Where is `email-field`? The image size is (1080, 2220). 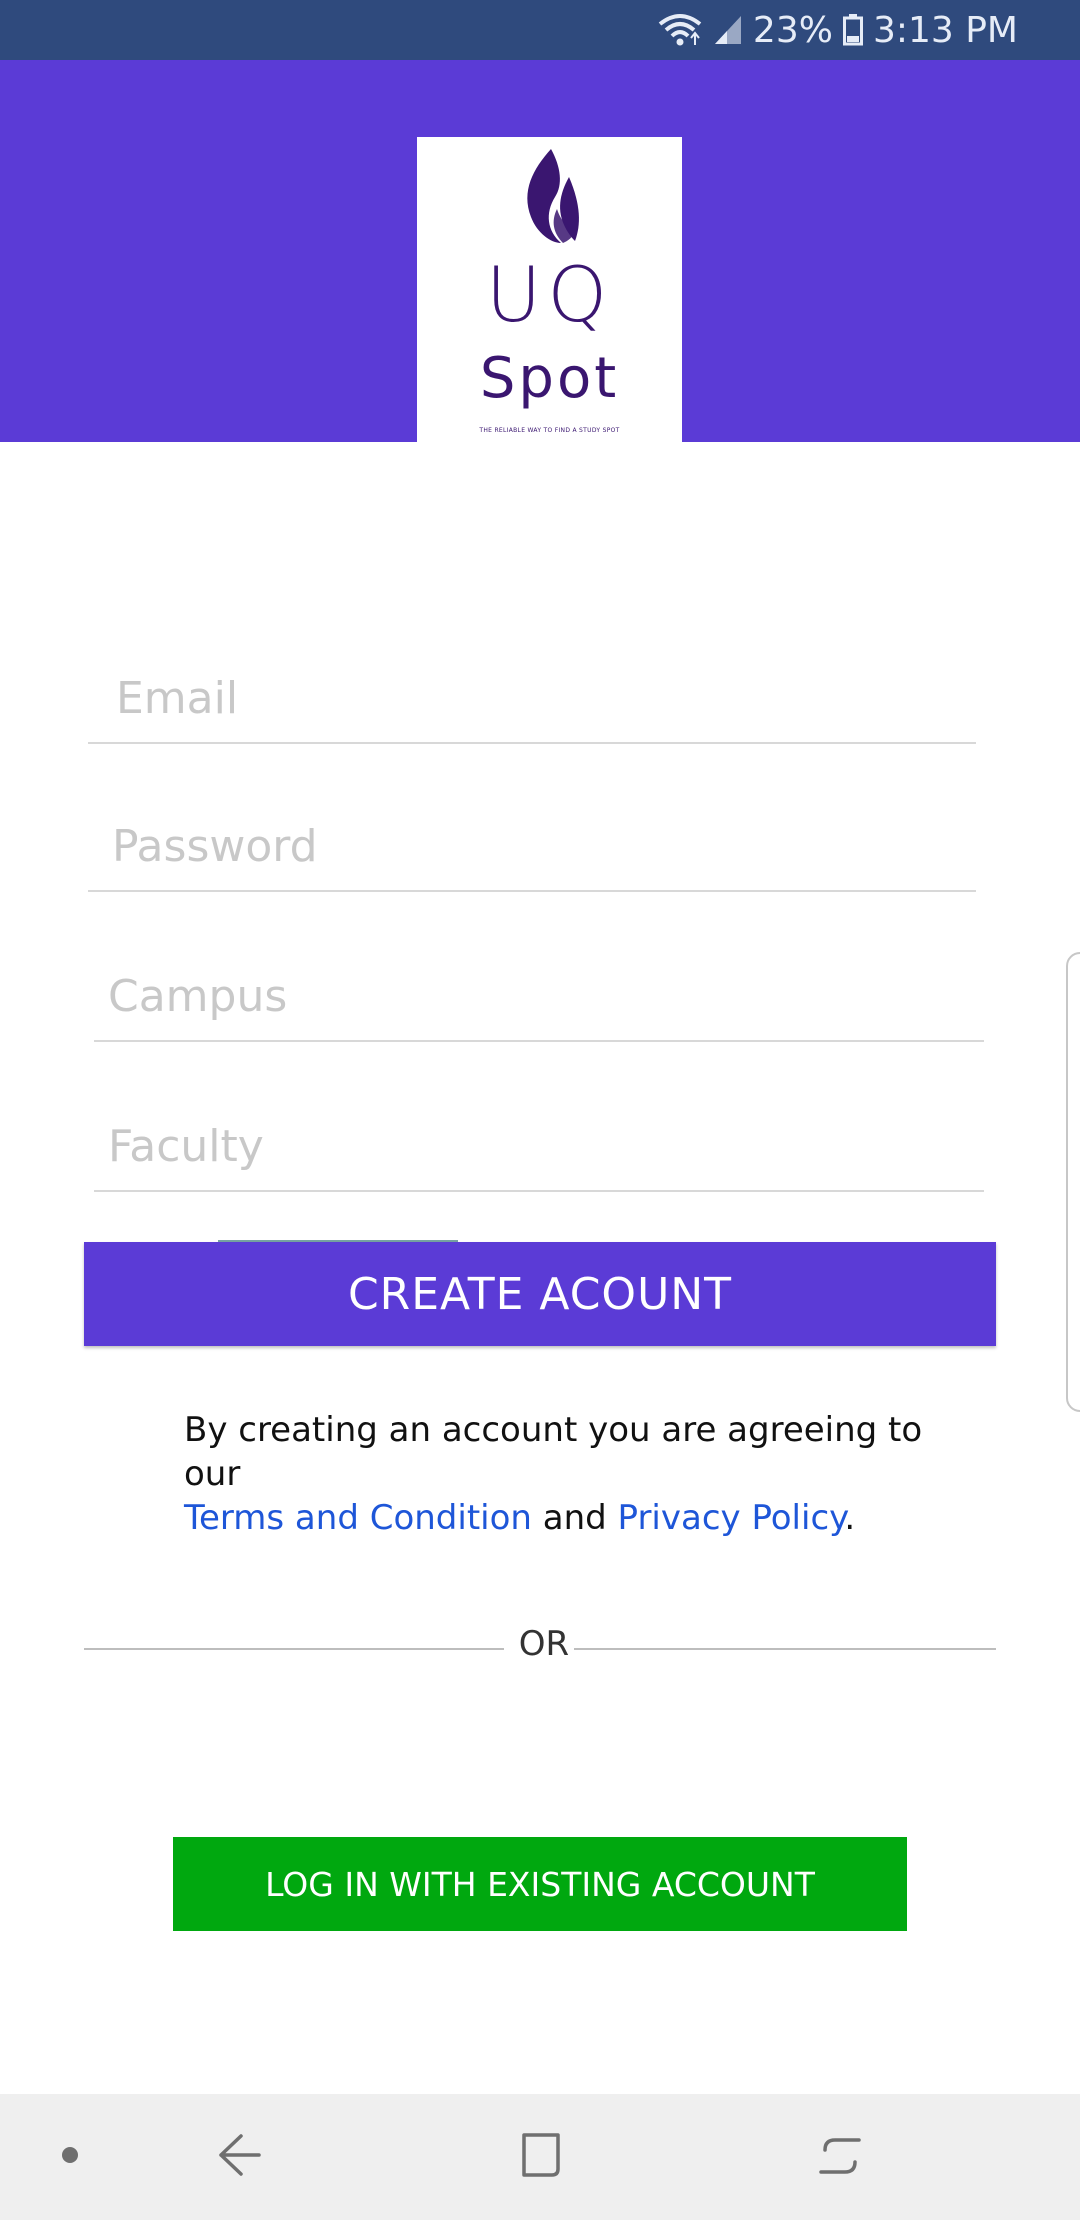
email-field is located at coordinates (532, 698).